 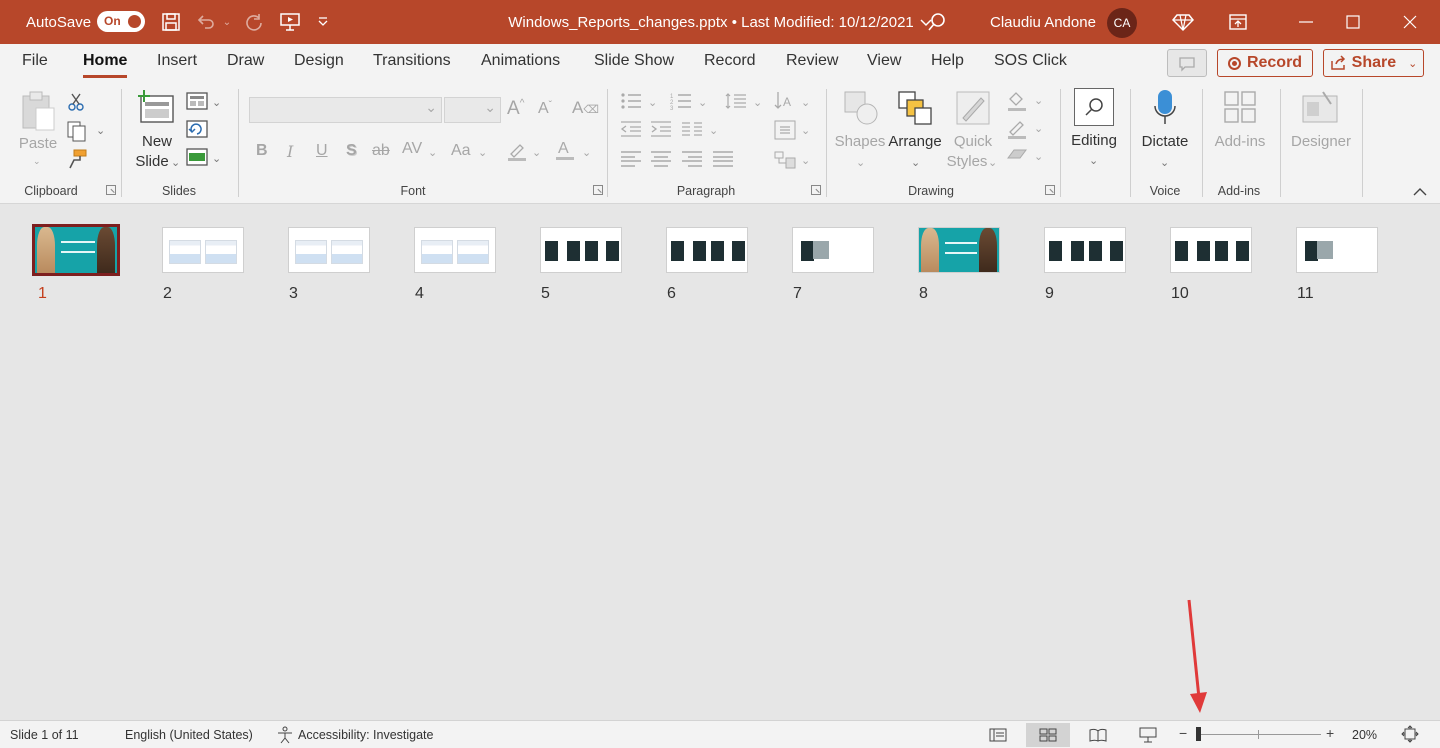 I want to click on text-direction-chevron-down-icon: ⌄, so click(x=805, y=102).